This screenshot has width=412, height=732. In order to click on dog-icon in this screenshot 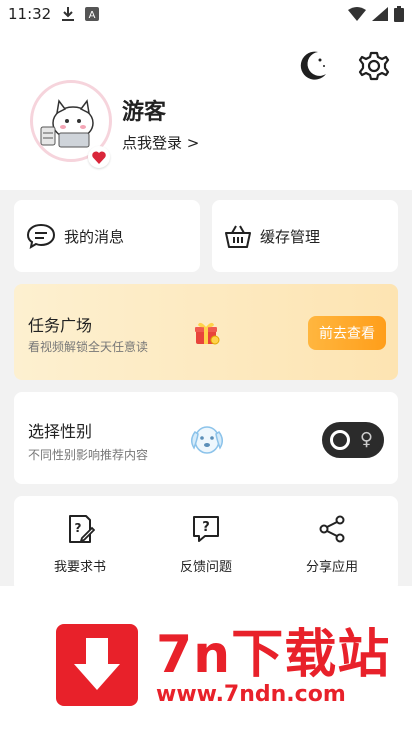, I will do `click(207, 440)`.